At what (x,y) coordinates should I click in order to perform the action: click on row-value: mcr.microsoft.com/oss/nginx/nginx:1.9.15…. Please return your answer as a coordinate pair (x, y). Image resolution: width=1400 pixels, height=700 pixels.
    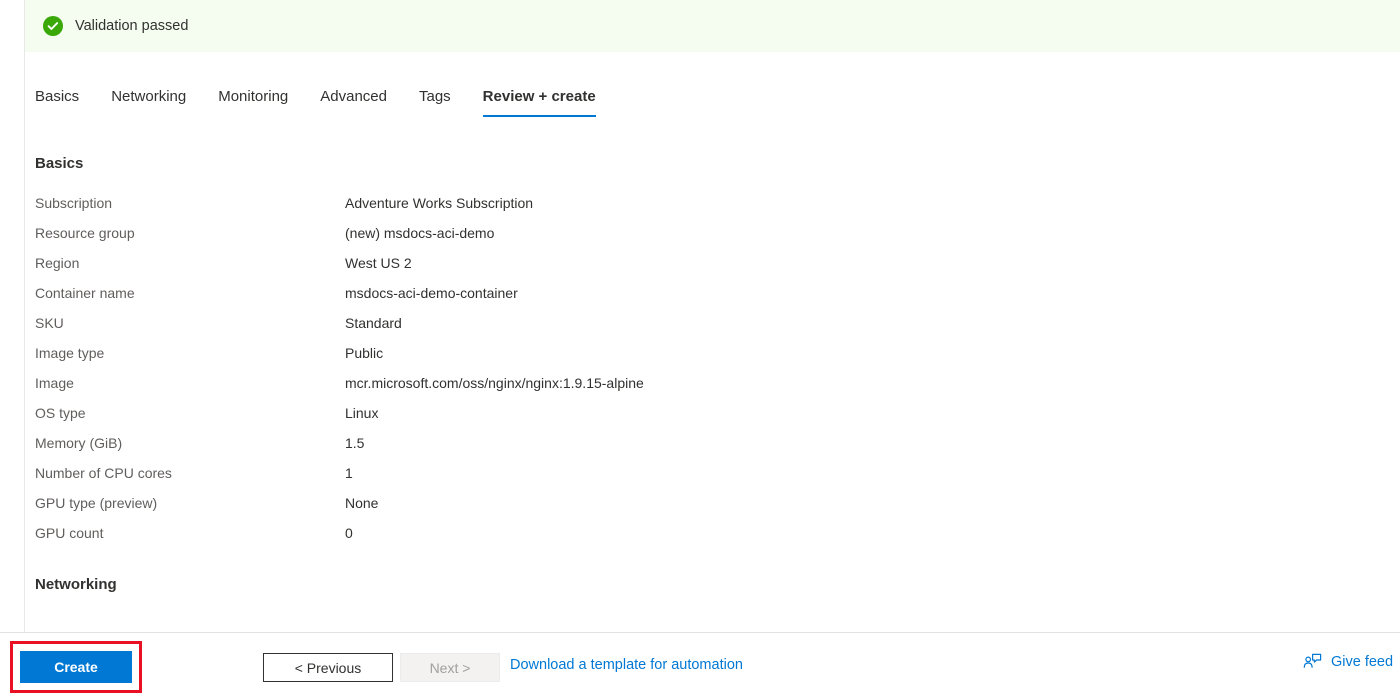
    Looking at the image, I should click on (494, 383).